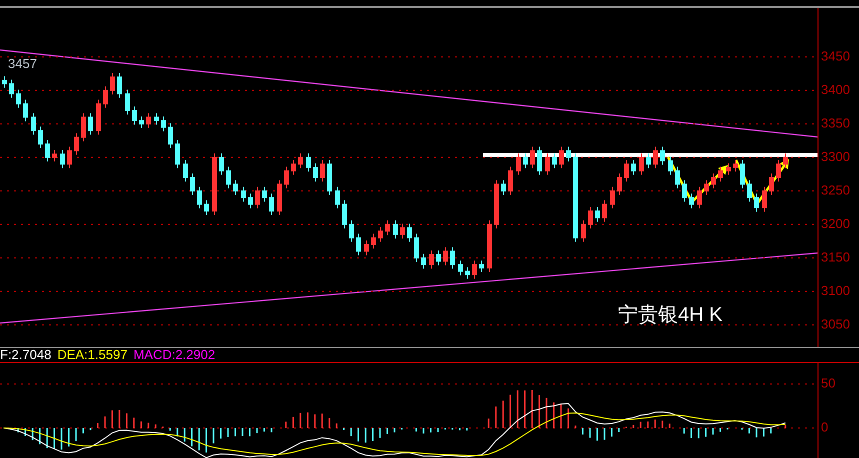 The image size is (859, 458). I want to click on axis-label: 3250, so click(835, 190).